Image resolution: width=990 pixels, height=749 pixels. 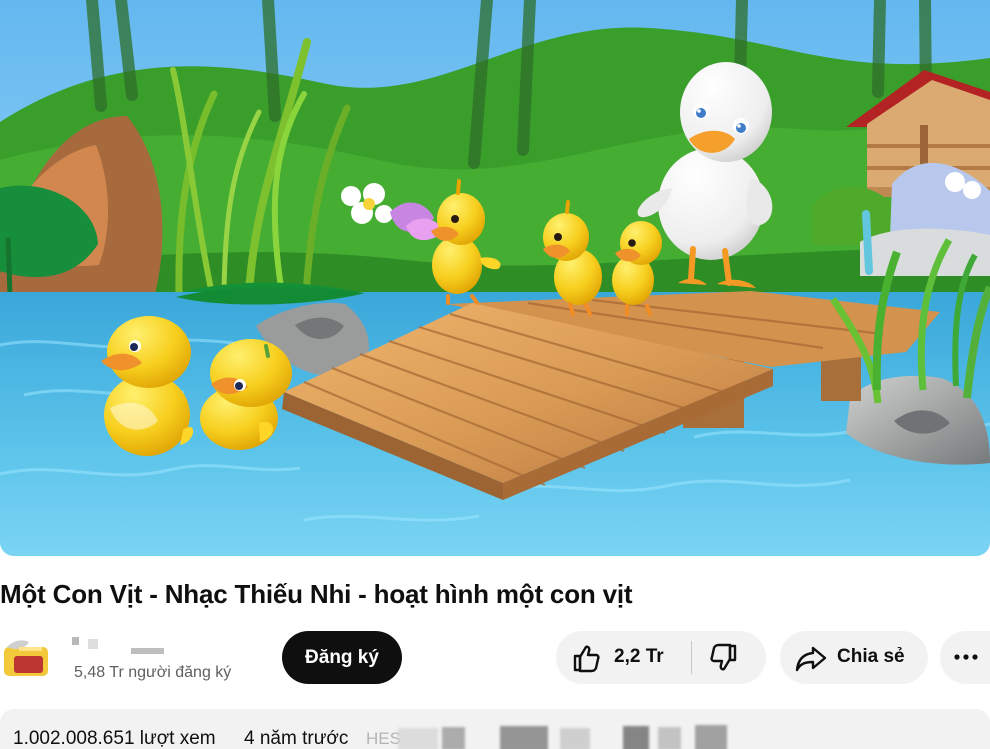 What do you see at coordinates (342, 657) in the screenshot?
I see `subscribe-button: Đăng ký` at bounding box center [342, 657].